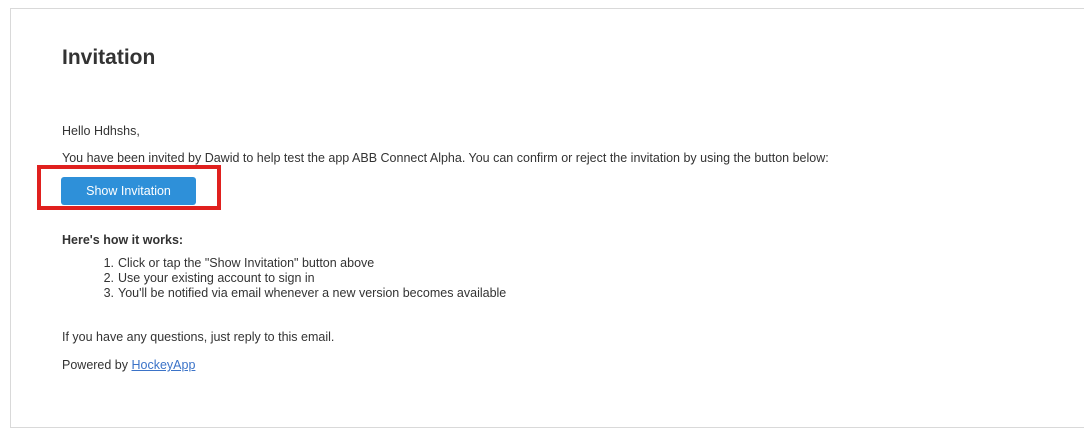  What do you see at coordinates (216, 278) in the screenshot?
I see `step-text: Use your existing account to sign in` at bounding box center [216, 278].